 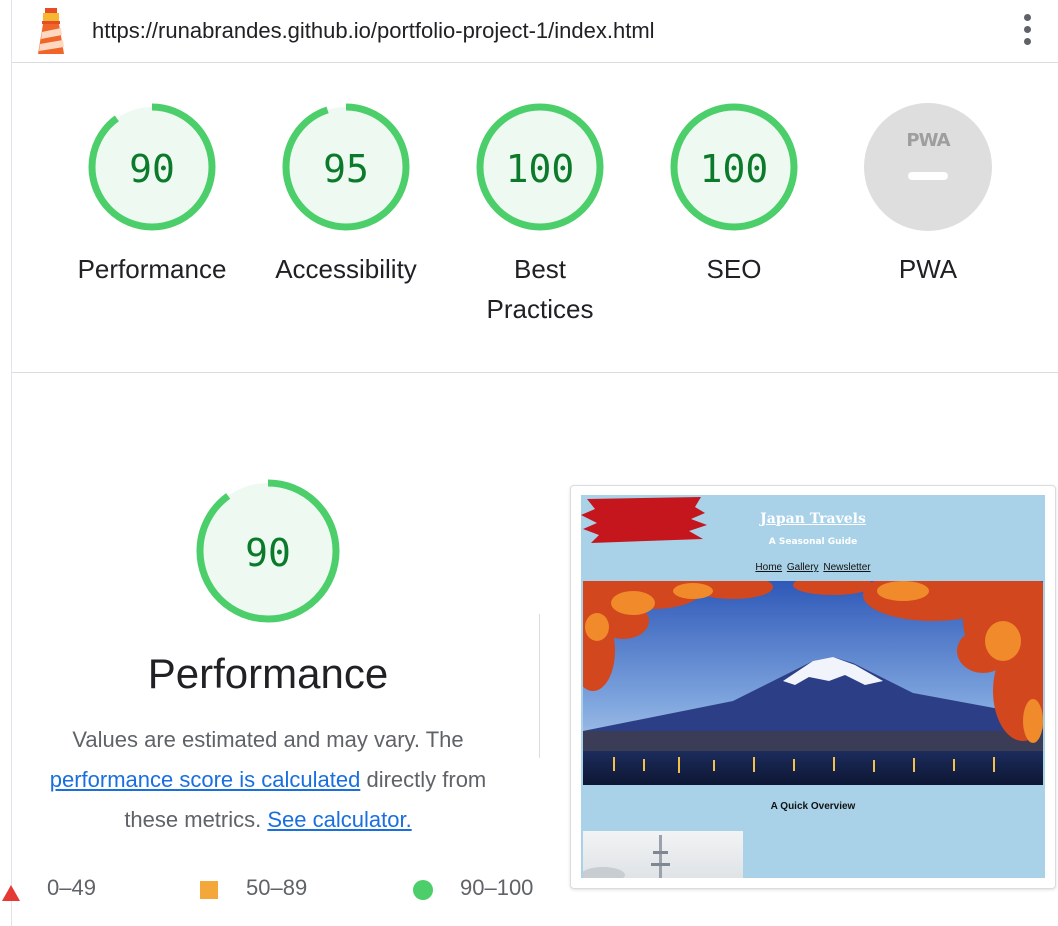 I want to click on gauge-pwa: PWA PWA, so click(x=928, y=195).